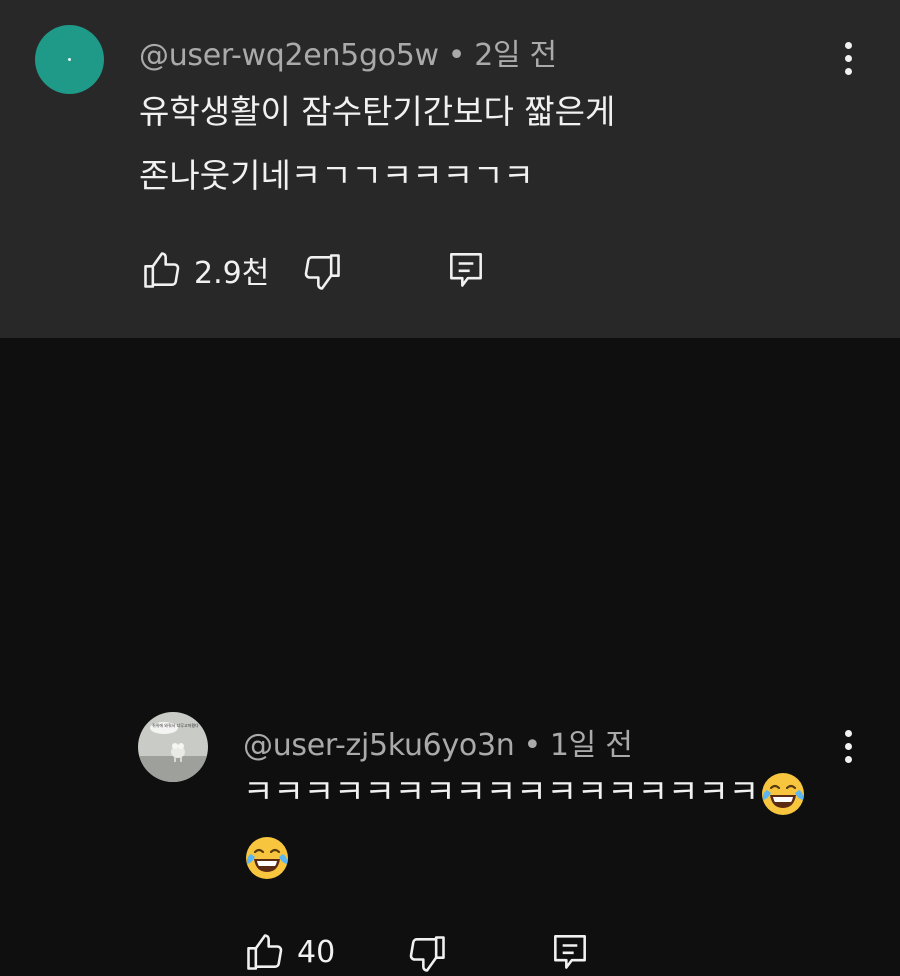  I want to click on author-name: @user-wq2en5go5w, so click(289, 55).